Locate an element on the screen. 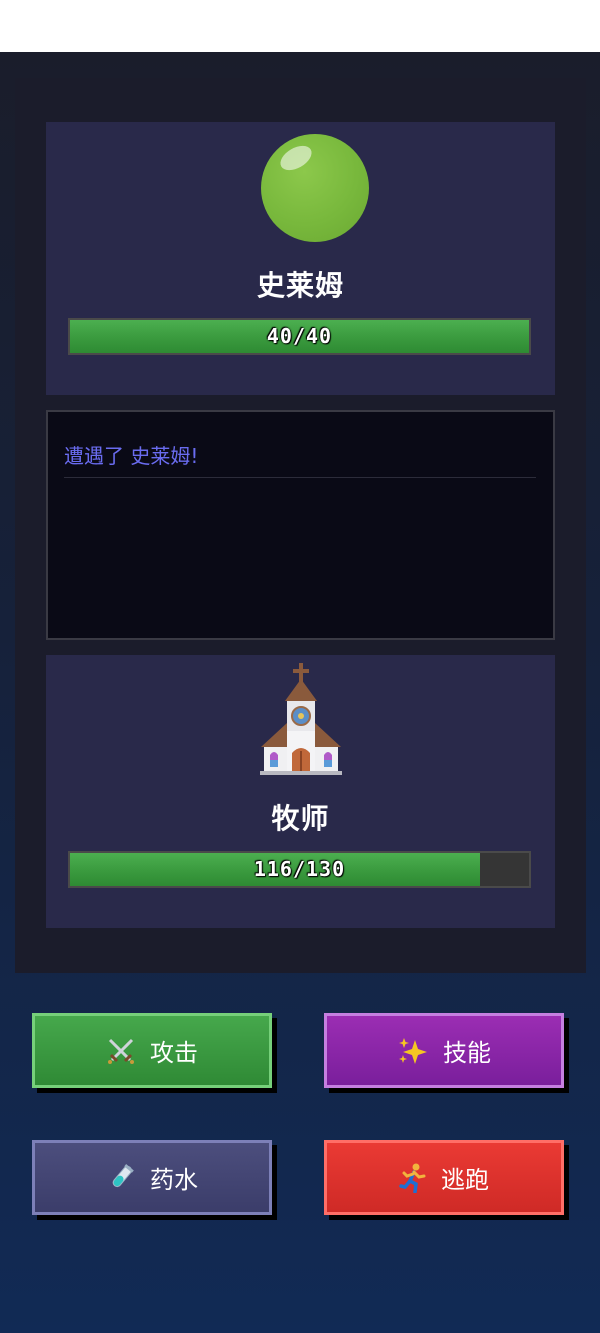  player-name: 牧师 is located at coordinates (300, 818).